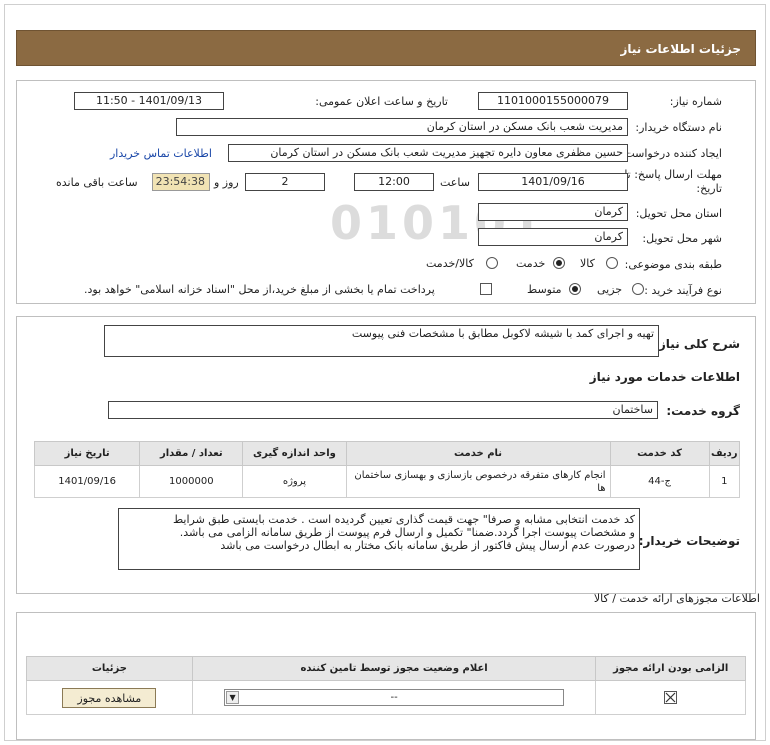 The image size is (770, 745). I want to click on remaining-label: ساعت باقی مانده, so click(97, 182).